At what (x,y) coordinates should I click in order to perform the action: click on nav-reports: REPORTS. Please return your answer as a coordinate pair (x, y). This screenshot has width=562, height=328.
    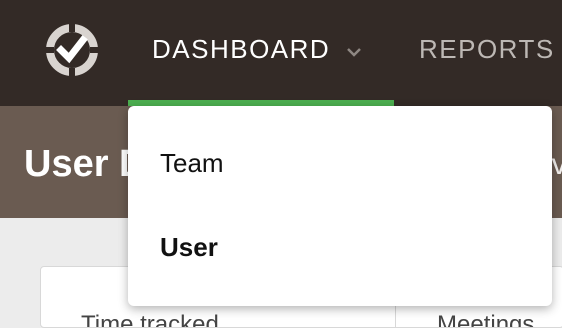
    Looking at the image, I should click on (487, 49).